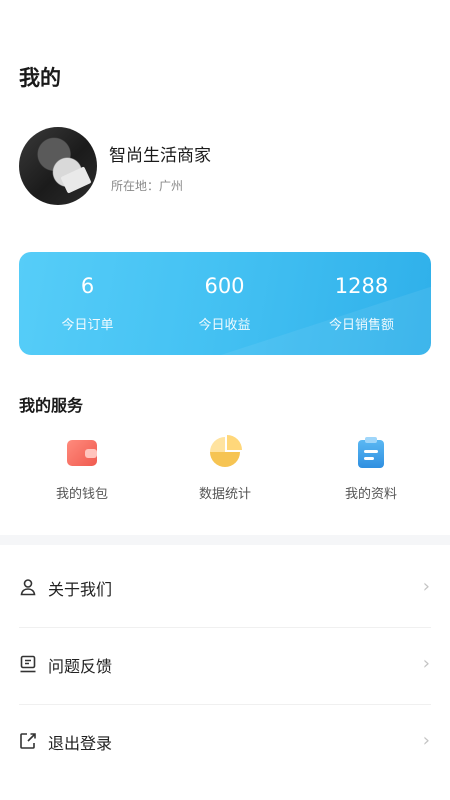  Describe the element at coordinates (51, 405) in the screenshot. I see `services-section-title: 我的服务` at that location.